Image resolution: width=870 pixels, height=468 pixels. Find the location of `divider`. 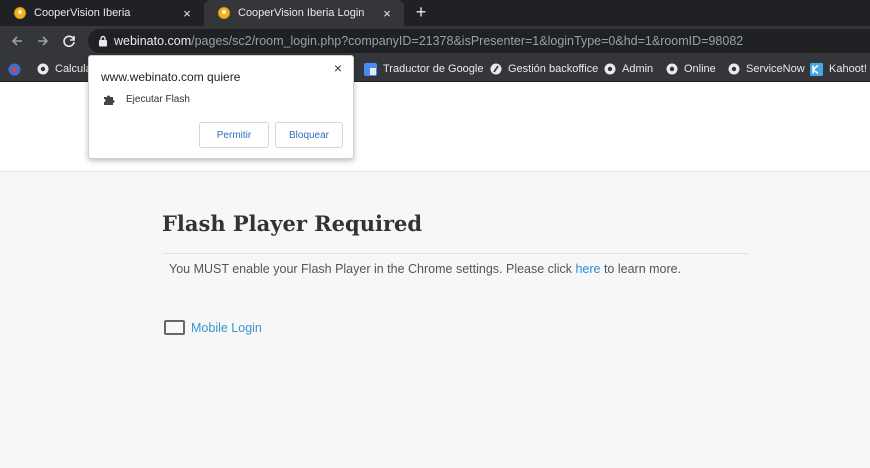

divider is located at coordinates (455, 253).